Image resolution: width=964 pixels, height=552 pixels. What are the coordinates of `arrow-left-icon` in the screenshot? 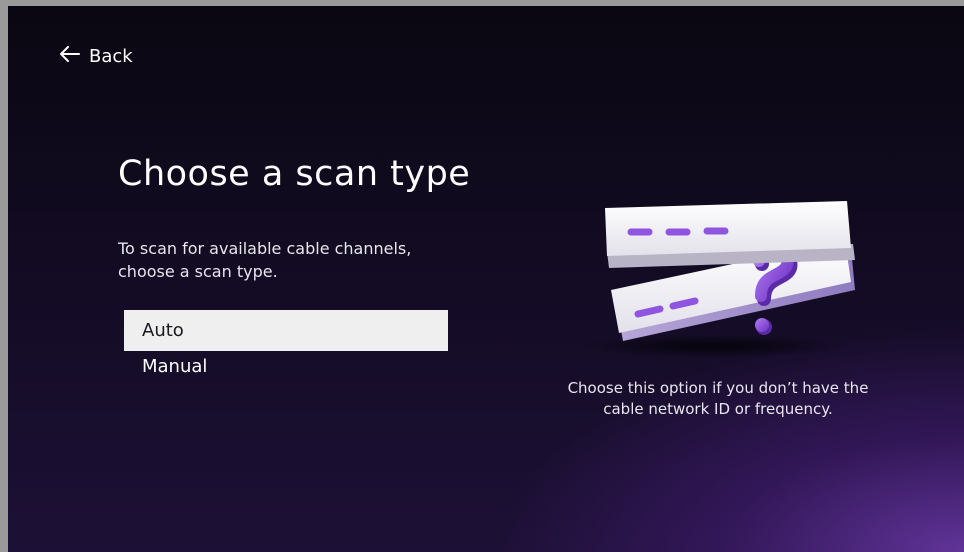 It's located at (70, 56).